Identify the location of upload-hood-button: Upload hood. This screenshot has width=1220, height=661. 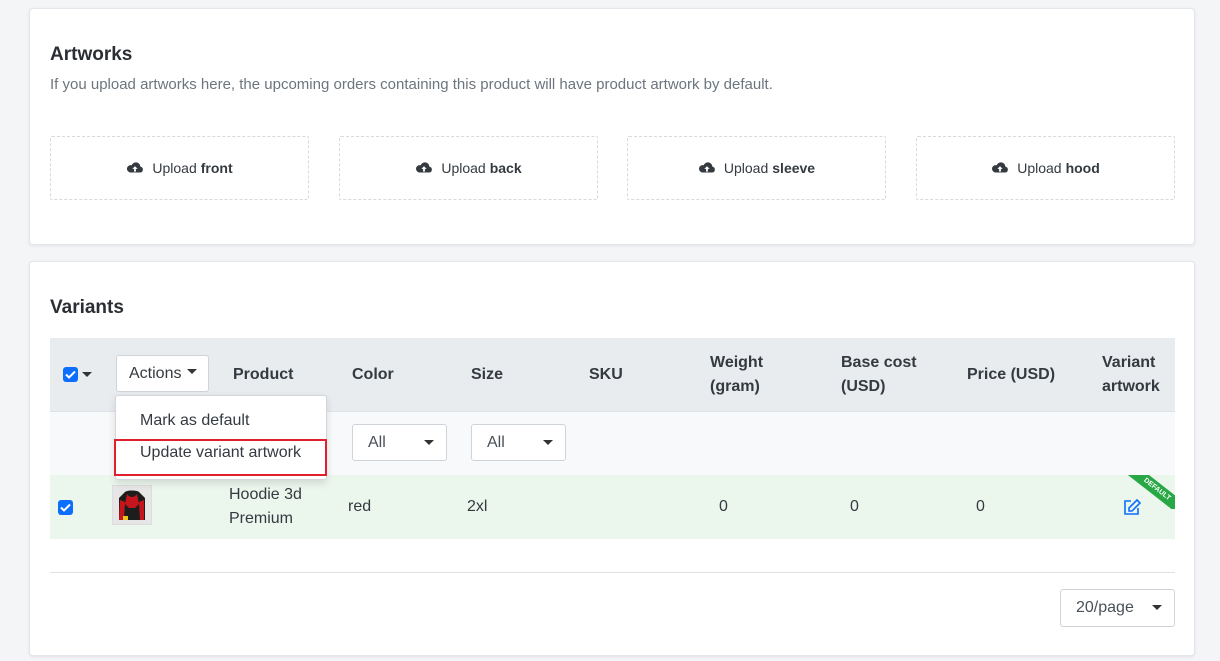
(1045, 168).